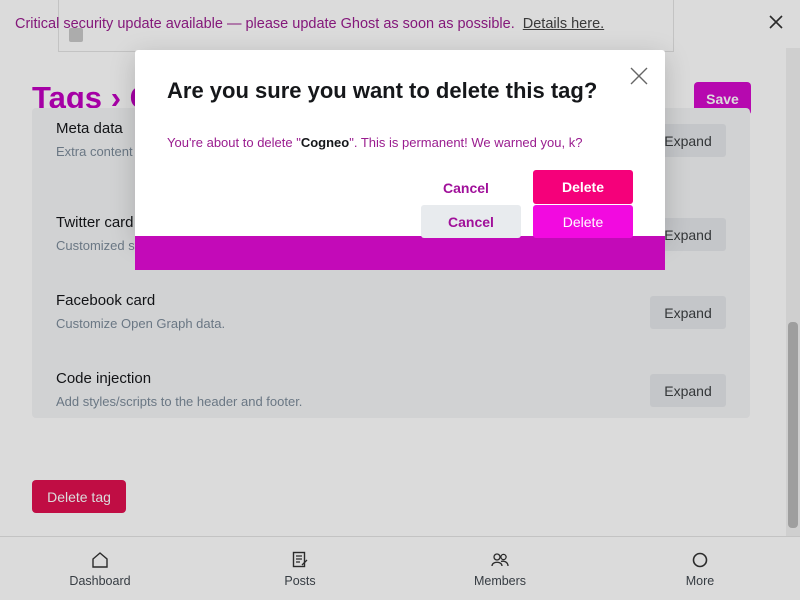 The width and height of the screenshot is (800, 601). What do you see at coordinates (466, 188) in the screenshot?
I see `cancel-button: Cancel` at bounding box center [466, 188].